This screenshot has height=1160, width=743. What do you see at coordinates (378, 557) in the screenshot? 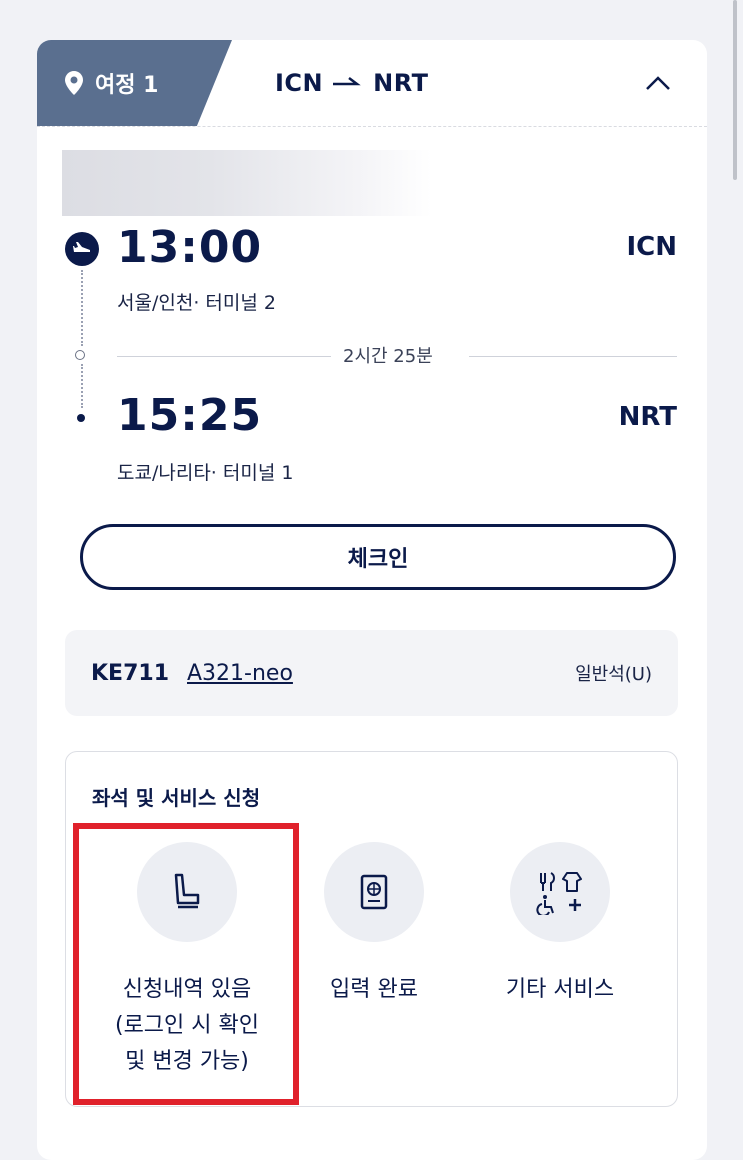
I see `checkin-button: 체크인` at bounding box center [378, 557].